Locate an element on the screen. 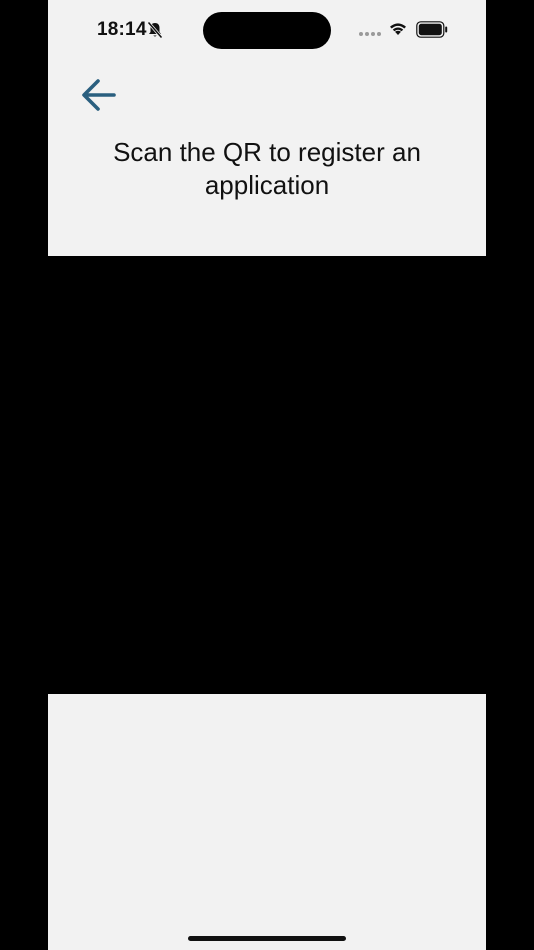  bell-slash-icon is located at coordinates (155, 30).